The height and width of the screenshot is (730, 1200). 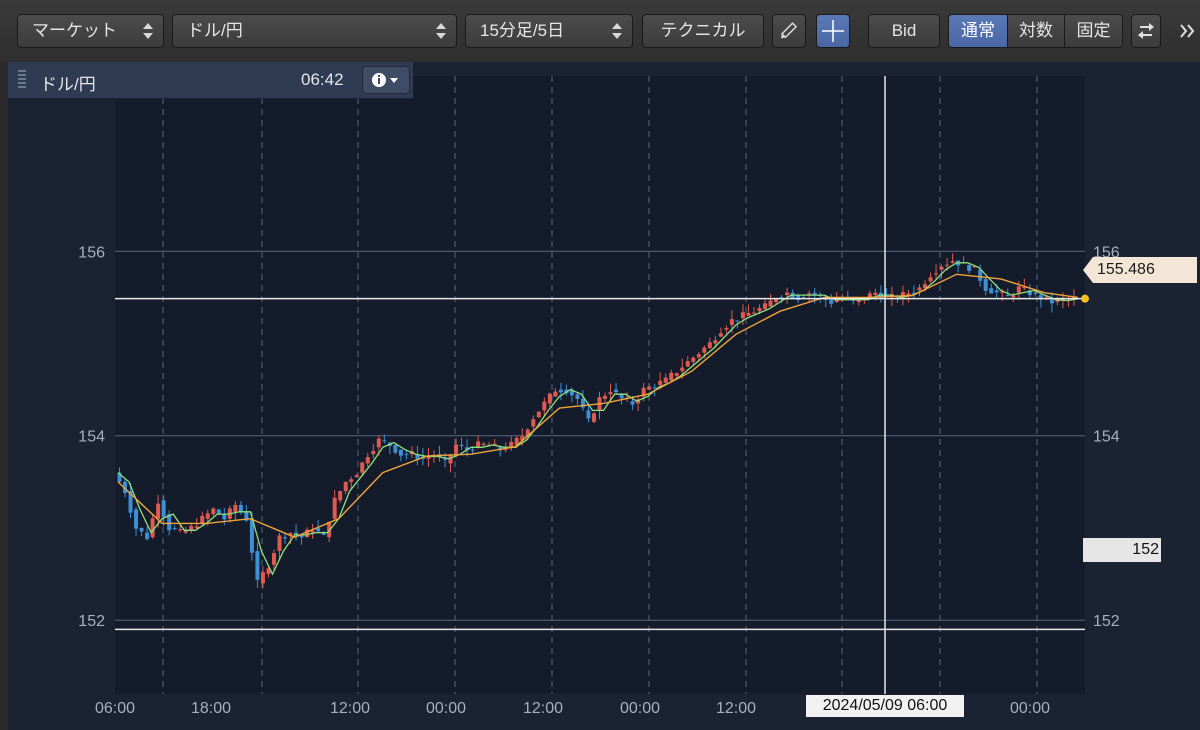 What do you see at coordinates (386, 80) in the screenshot?
I see `info-menu-button` at bounding box center [386, 80].